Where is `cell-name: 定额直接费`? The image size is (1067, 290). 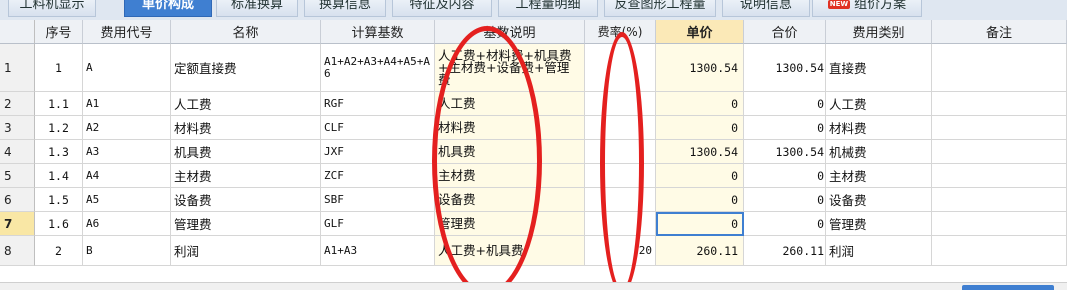 cell-name: 定额直接费 is located at coordinates (246, 68).